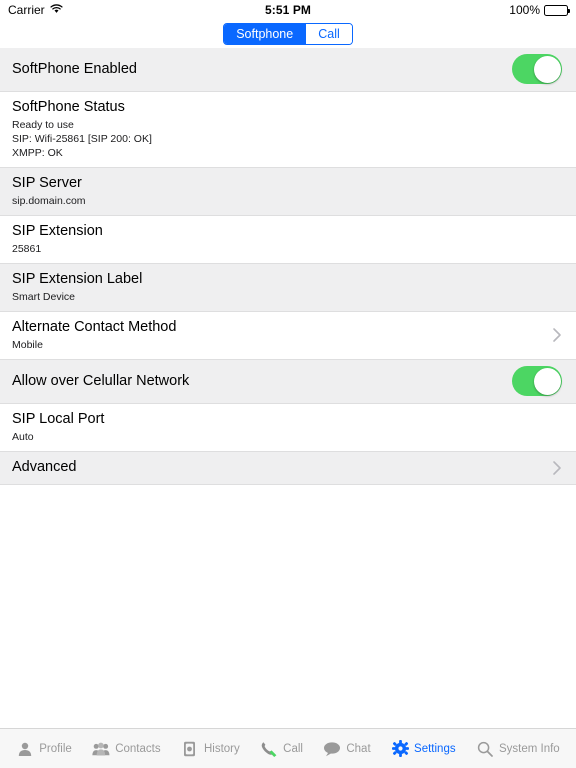  What do you see at coordinates (328, 34) in the screenshot?
I see `segment-call: Call` at bounding box center [328, 34].